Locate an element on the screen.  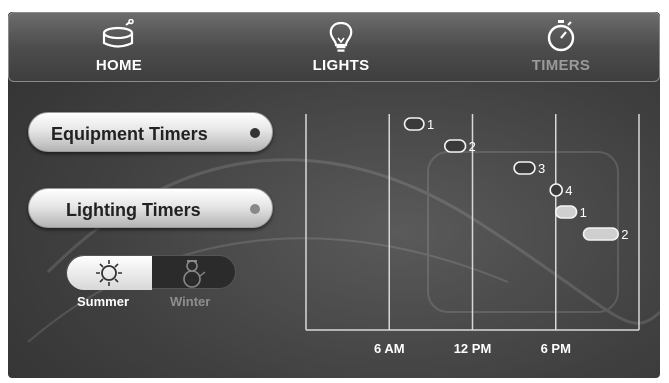
x-tick-label: 6 PM is located at coordinates (556, 348).